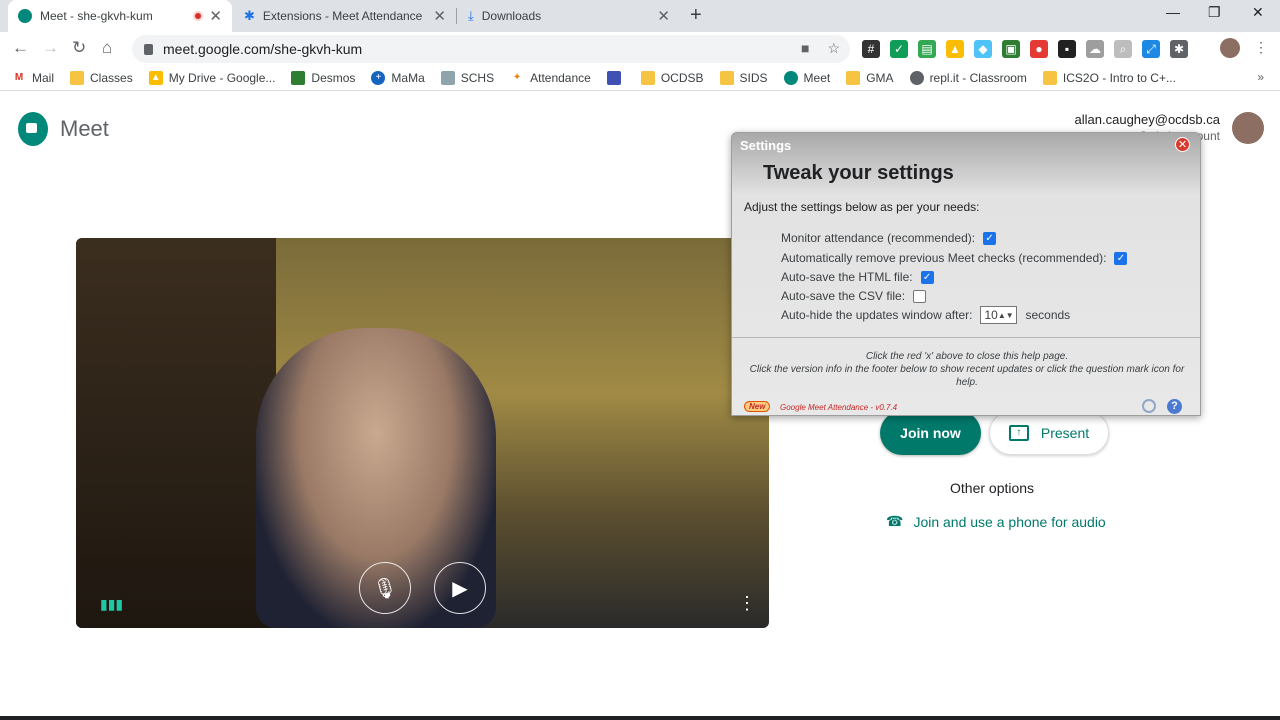 The image size is (1280, 720). I want to click on reload-button: ↻, so click(79, 48).